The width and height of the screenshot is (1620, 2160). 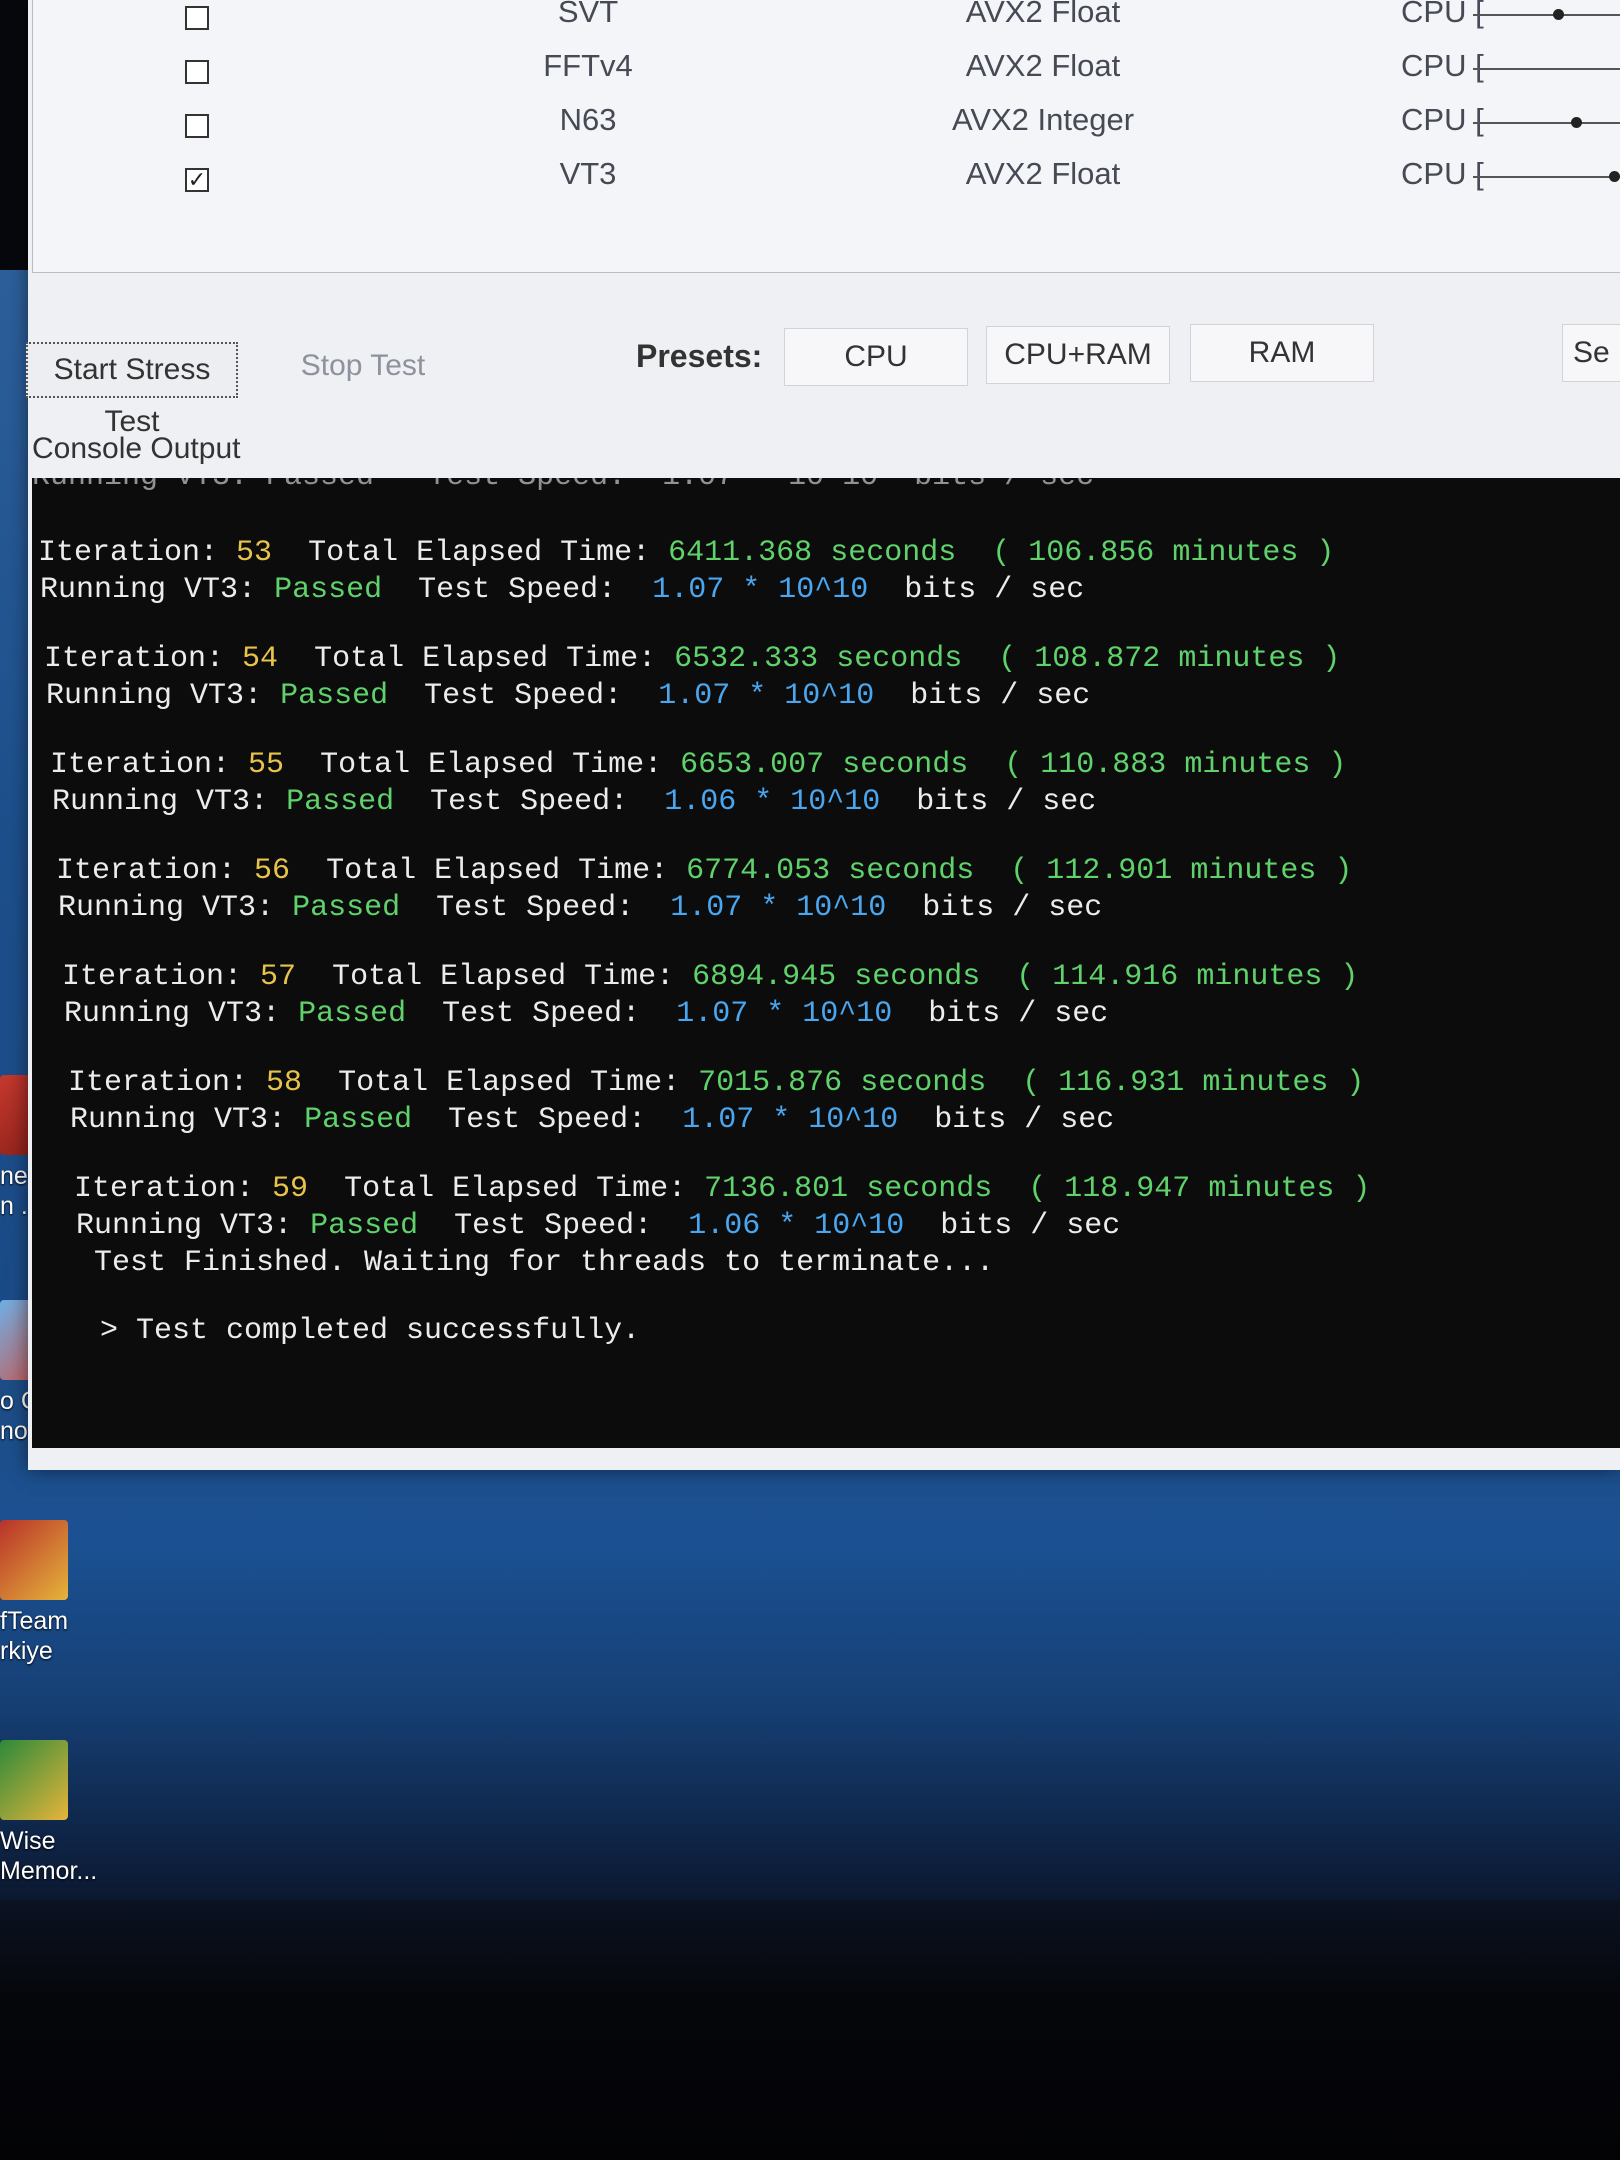 I want to click on desktop-icon-3: fTeam rkiye, so click(x=55, y=1593).